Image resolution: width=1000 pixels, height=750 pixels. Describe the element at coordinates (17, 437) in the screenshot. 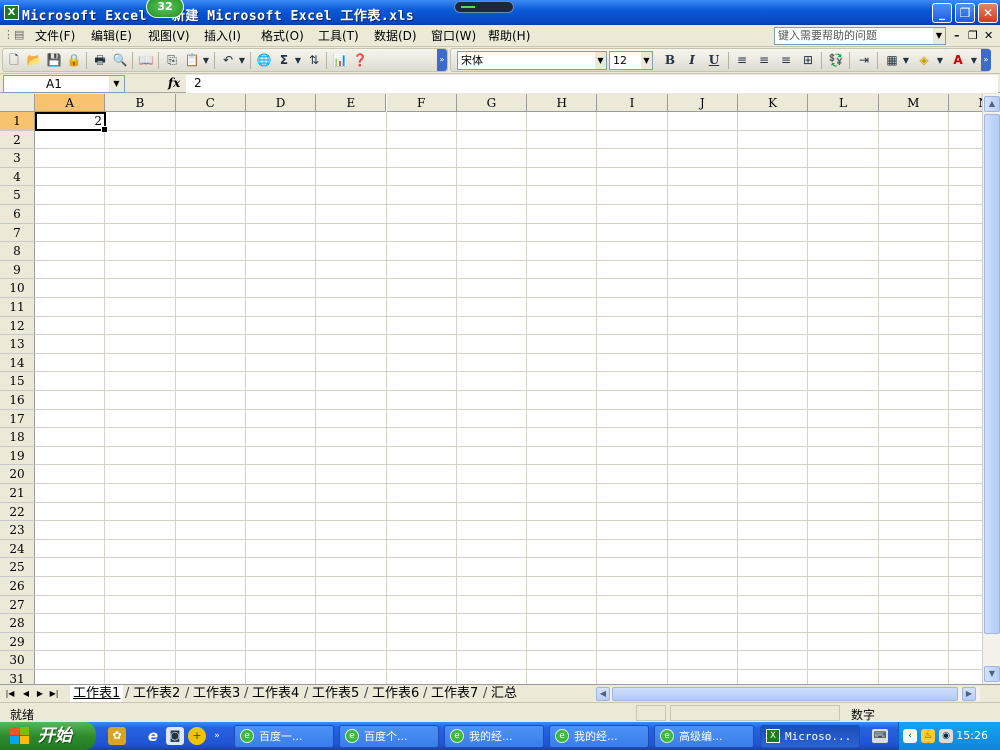

I see `row-header: 18` at that location.